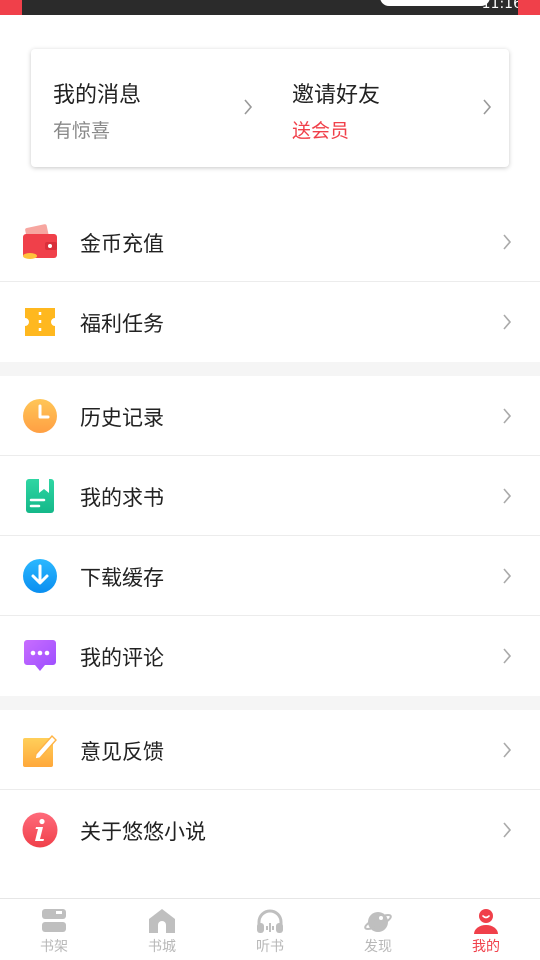 This screenshot has height=960, width=540. Describe the element at coordinates (529, 7) in the screenshot. I see `status-bar-edge-right` at that location.